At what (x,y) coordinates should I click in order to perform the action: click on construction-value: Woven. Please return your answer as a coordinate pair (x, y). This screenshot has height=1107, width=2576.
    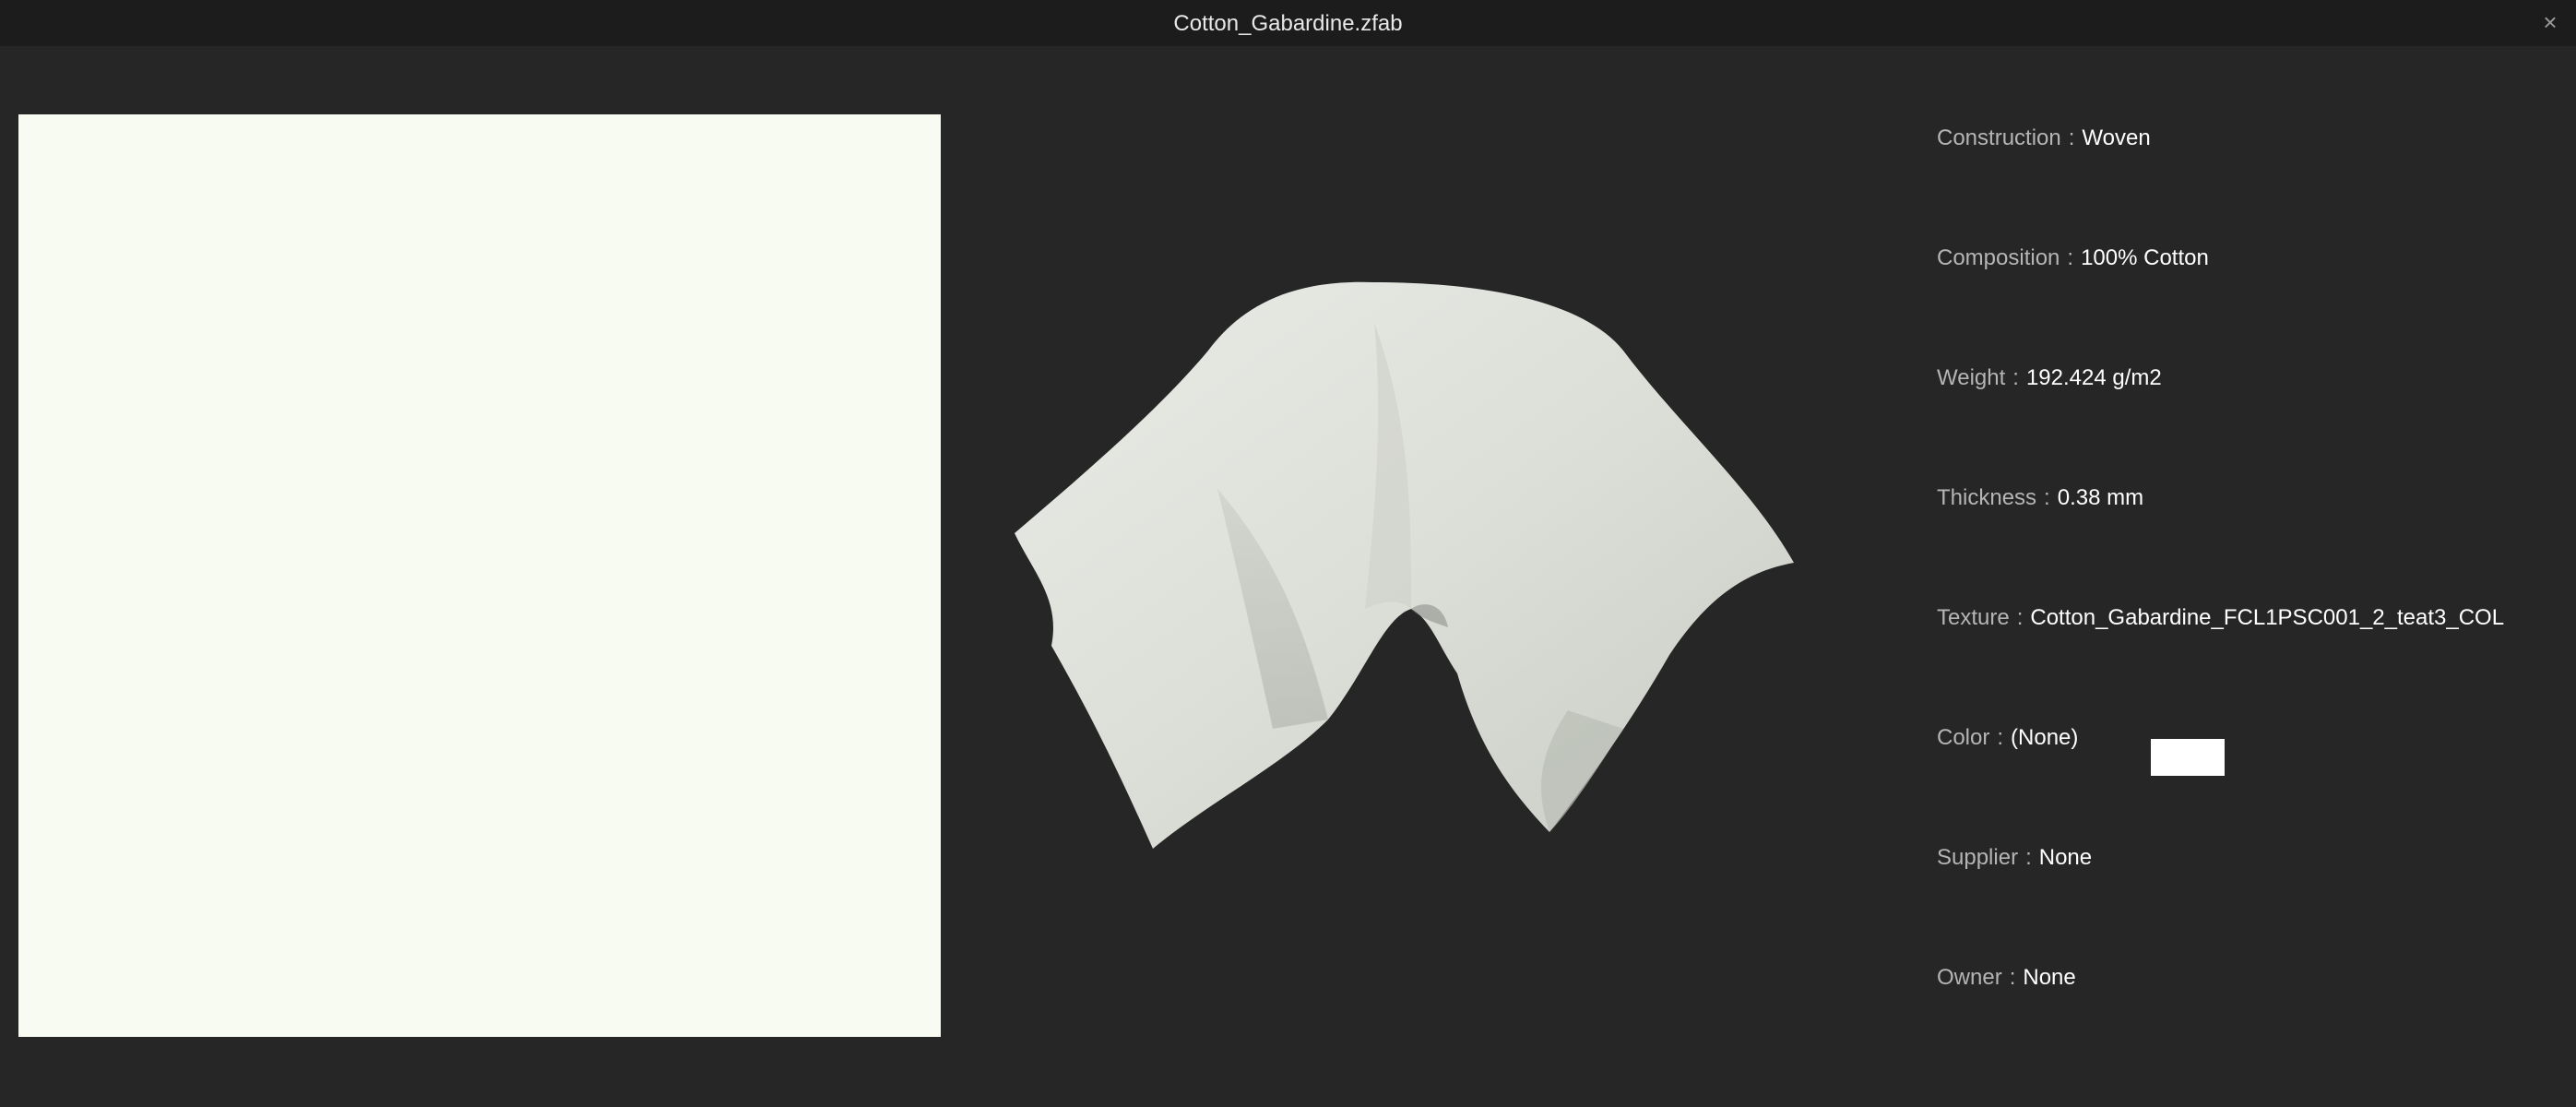
    Looking at the image, I should click on (2116, 137).